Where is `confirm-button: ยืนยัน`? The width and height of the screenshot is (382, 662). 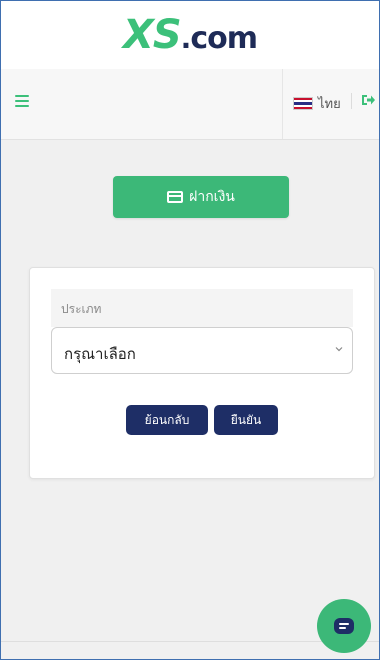 confirm-button: ยืนยัน is located at coordinates (246, 420).